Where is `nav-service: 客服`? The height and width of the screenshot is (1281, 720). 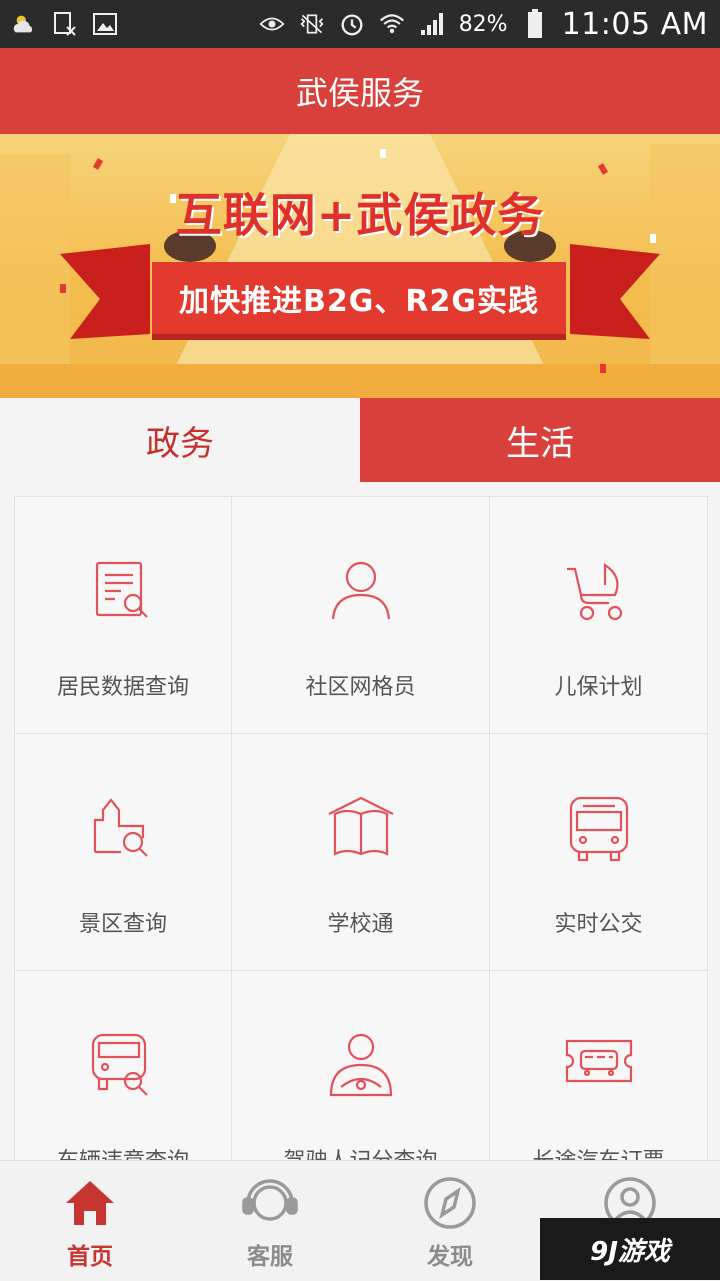
nav-service: 客服 is located at coordinates (270, 1221).